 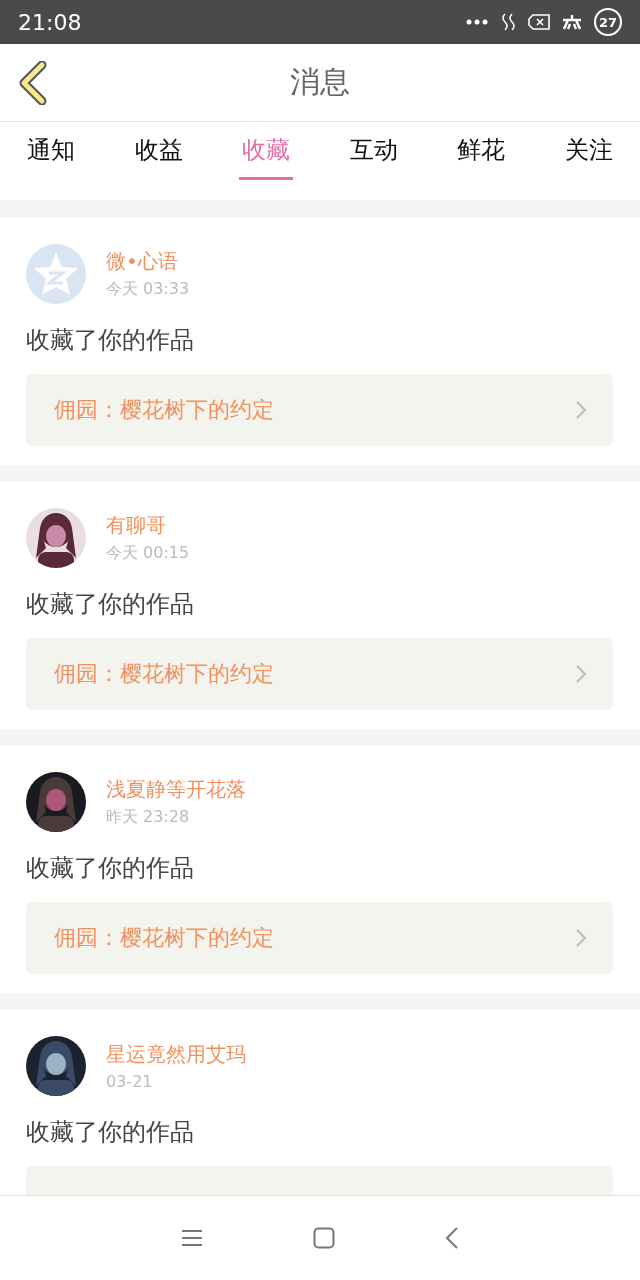 I want to click on tab: 互动, so click(x=373, y=151).